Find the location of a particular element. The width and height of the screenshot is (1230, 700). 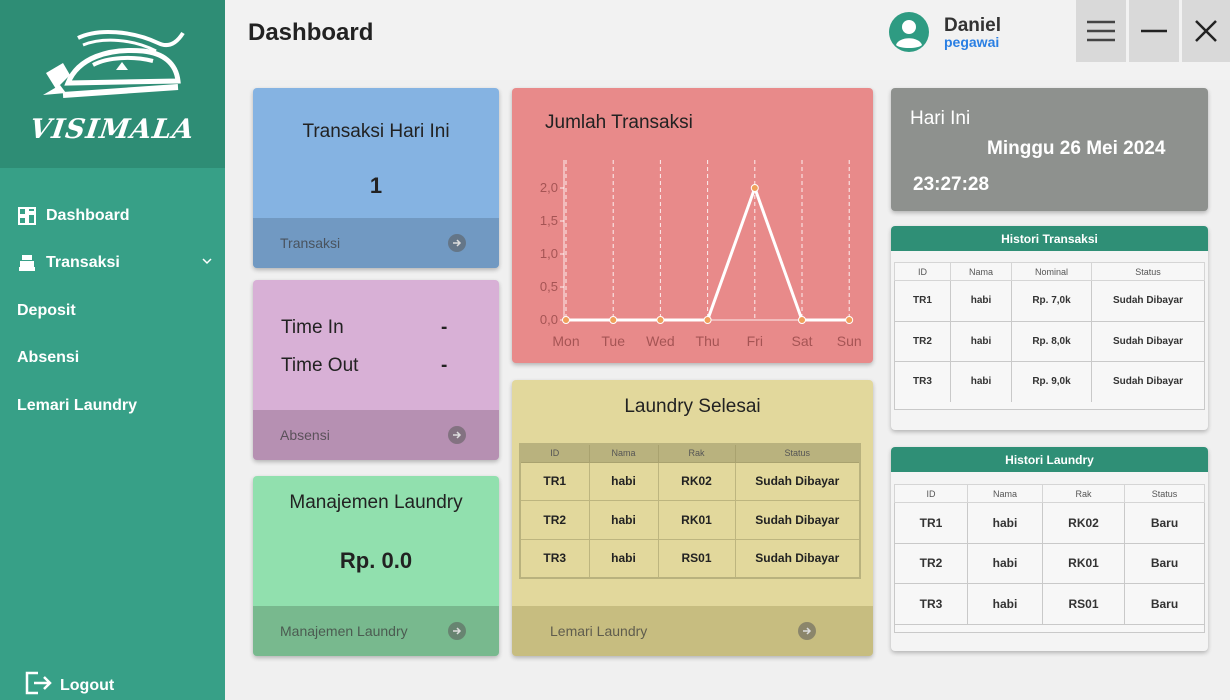

table-row: TR3 habi Rp. 9,0k Sudah Dibayar is located at coordinates (1049, 382).